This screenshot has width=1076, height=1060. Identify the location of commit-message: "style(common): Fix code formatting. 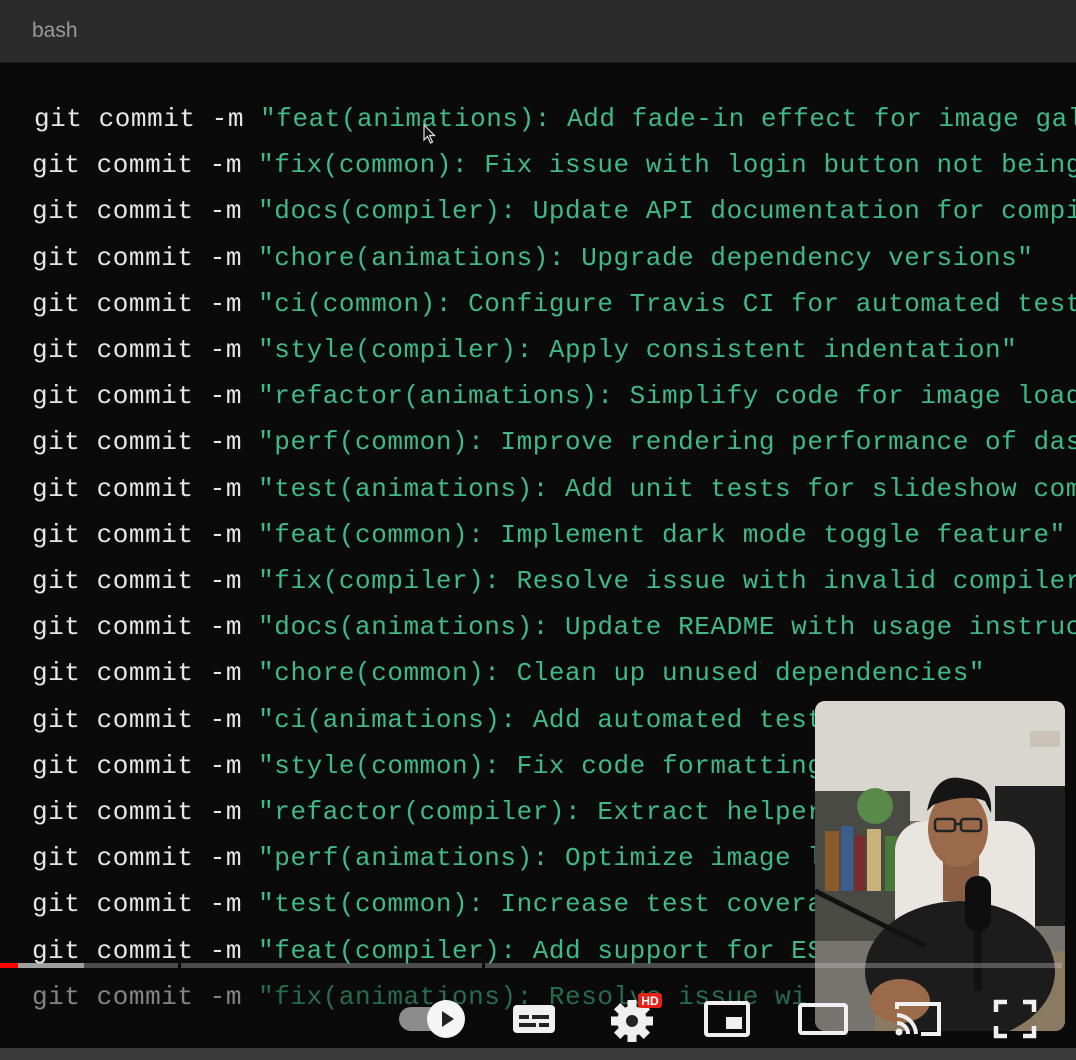
(541, 765).